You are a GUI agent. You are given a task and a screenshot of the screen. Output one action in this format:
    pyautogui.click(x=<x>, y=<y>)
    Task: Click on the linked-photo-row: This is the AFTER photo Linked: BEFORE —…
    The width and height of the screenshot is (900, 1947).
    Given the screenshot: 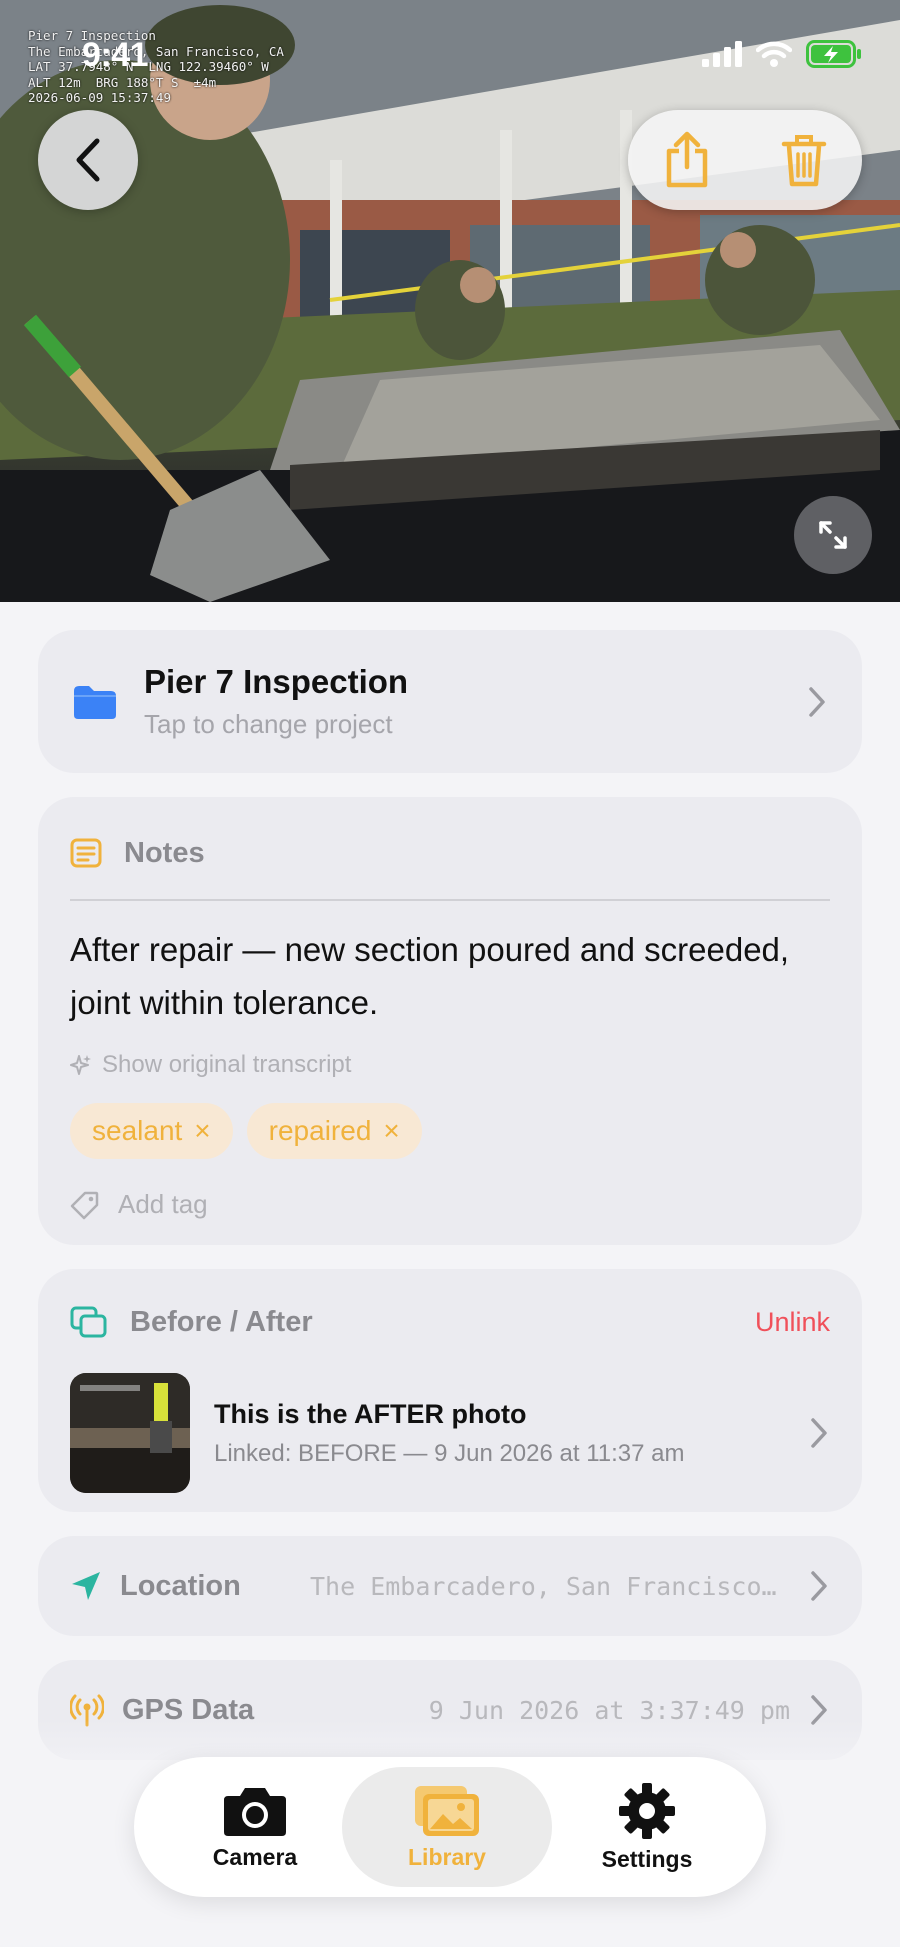 What is the action you would take?
    pyautogui.click(x=450, y=1433)
    